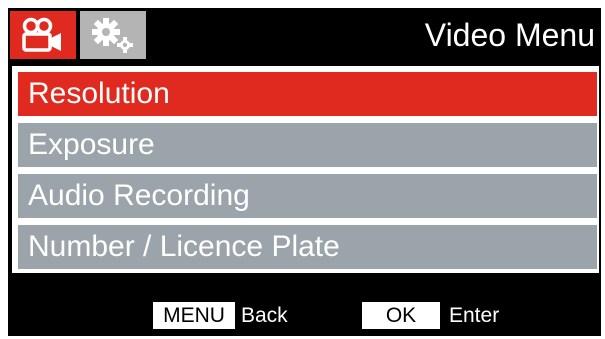  What do you see at coordinates (509, 35) in the screenshot?
I see `page-title: Video Menu` at bounding box center [509, 35].